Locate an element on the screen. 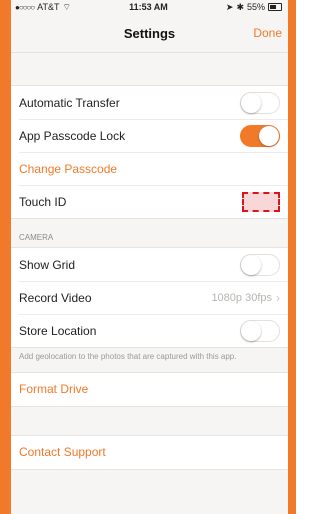 The height and width of the screenshot is (514, 320). status-bar: ●○○○○ AT&T ⌔ 11:53 AM ➤ ✱ 55% is located at coordinates (149, 7).